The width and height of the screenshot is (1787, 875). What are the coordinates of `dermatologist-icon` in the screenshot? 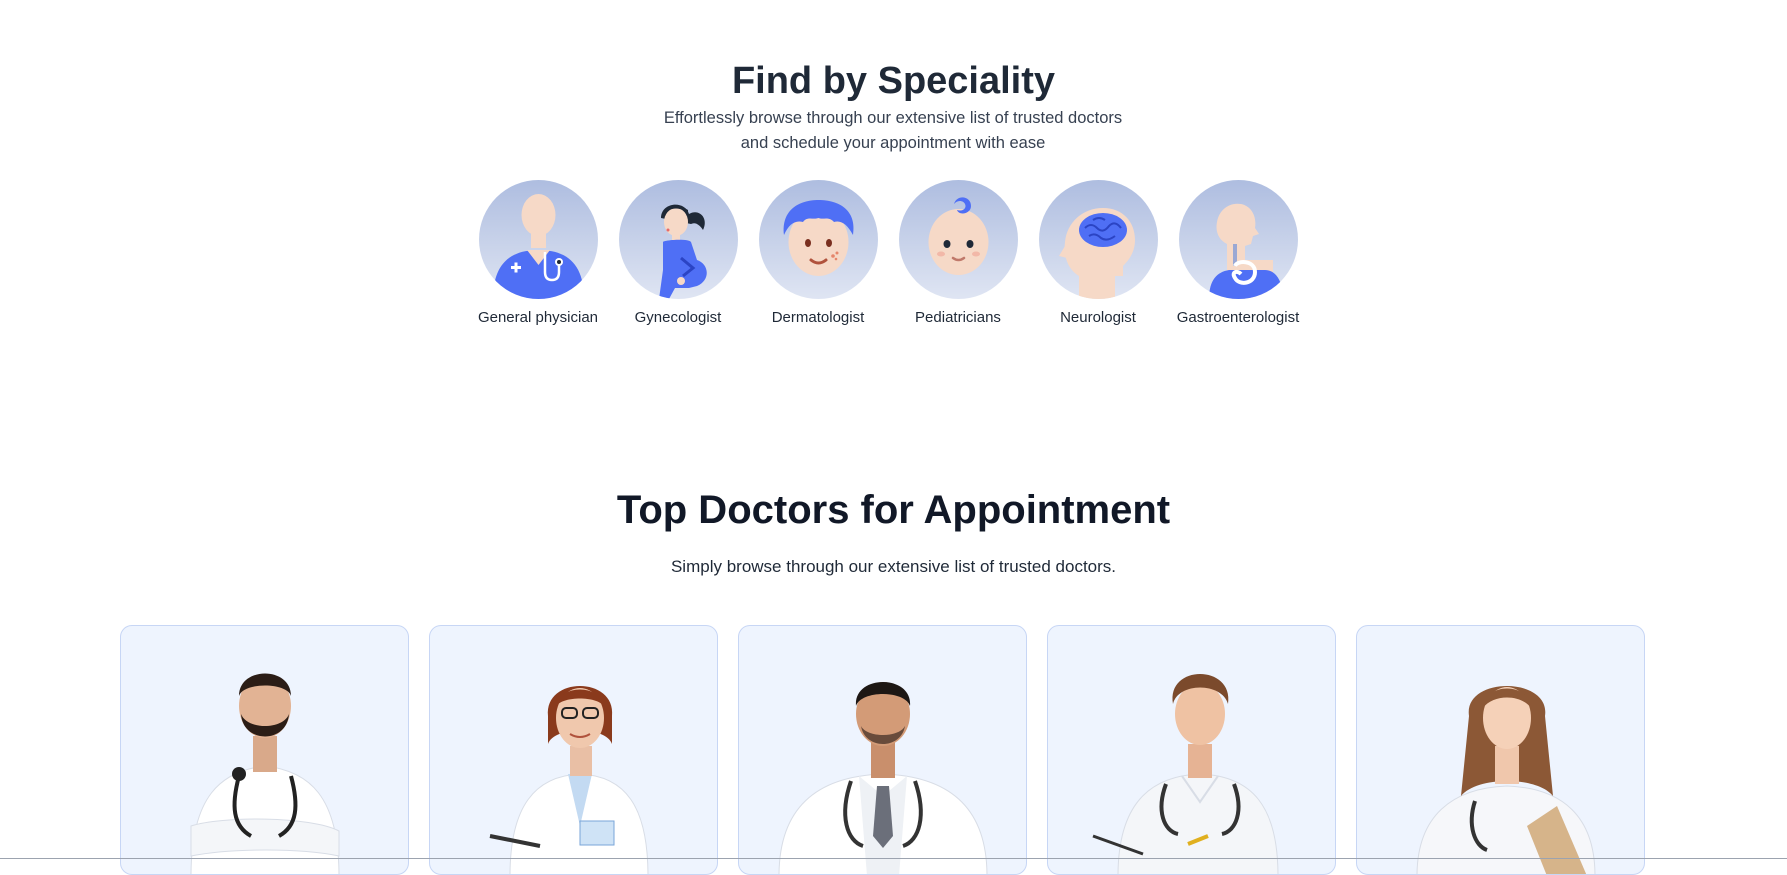 It's located at (818, 239).